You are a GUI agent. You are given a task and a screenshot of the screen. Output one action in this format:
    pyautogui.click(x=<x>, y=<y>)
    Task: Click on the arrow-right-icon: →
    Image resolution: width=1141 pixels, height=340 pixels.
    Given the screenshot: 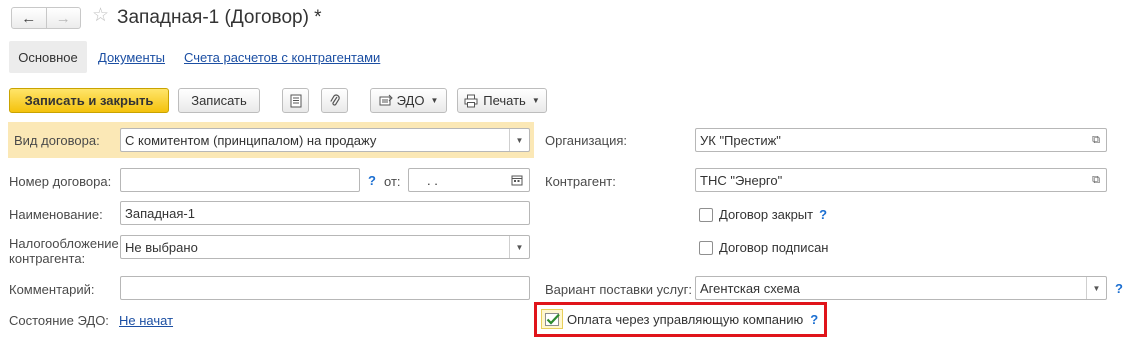 What is the action you would take?
    pyautogui.click(x=63, y=18)
    